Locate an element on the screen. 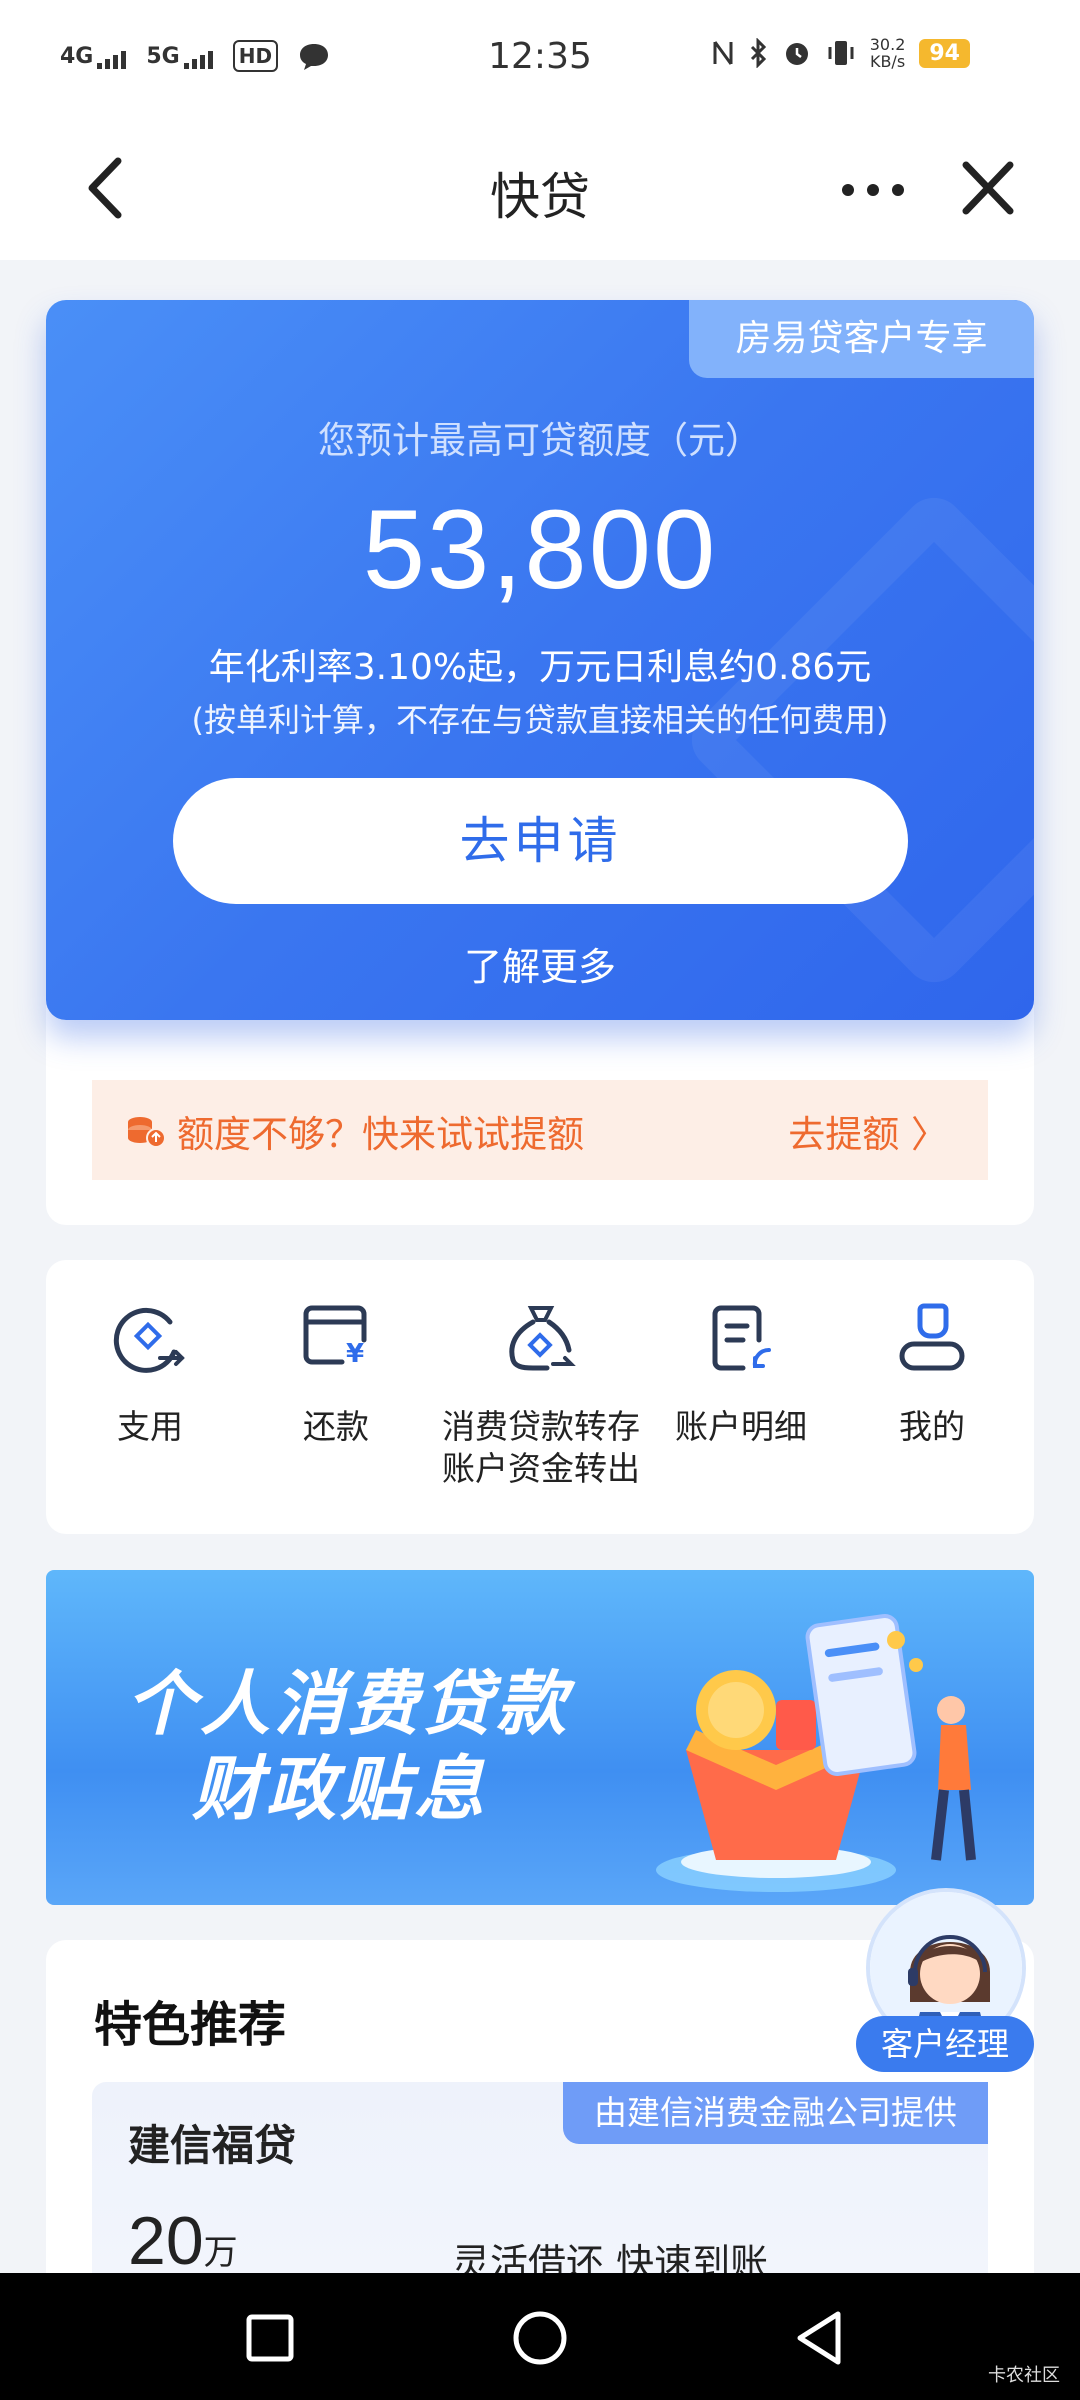 This screenshot has height=2400, width=1080. product-amount-unit: 万 is located at coordinates (220, 2253).